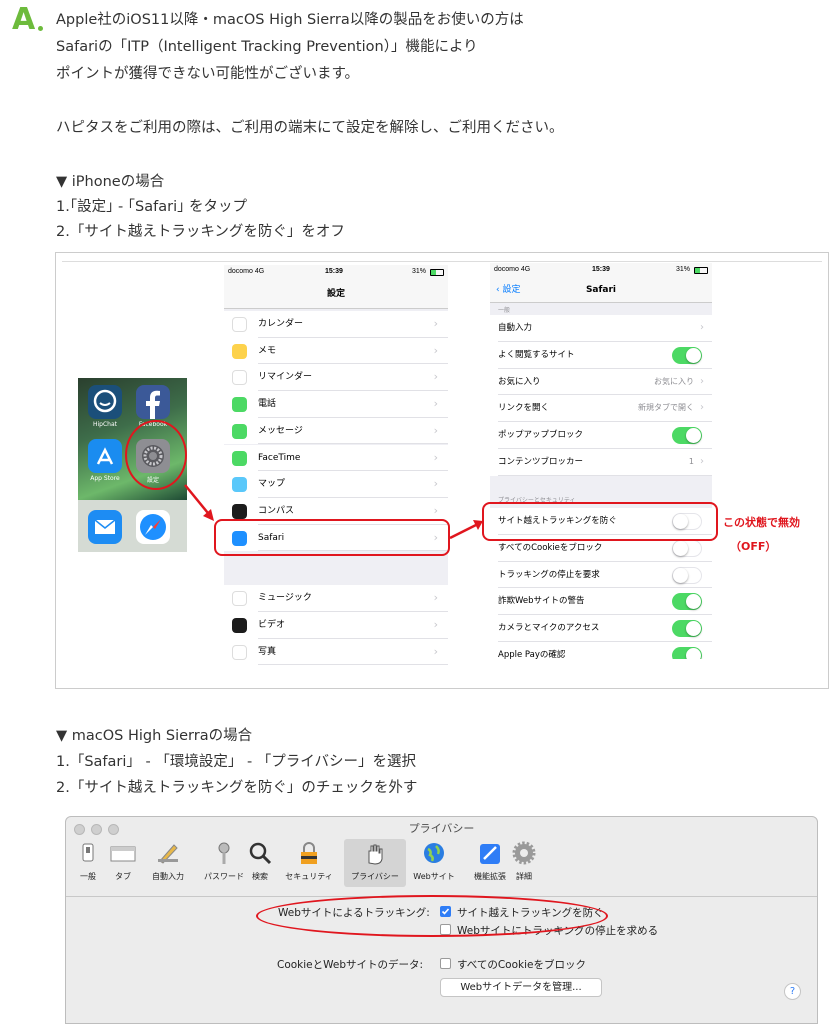 The height and width of the screenshot is (1024, 834). I want to click on mac-step-2: 2.「サイト越えトラッキングを防ぐ」のチェックを外す, so click(237, 788).